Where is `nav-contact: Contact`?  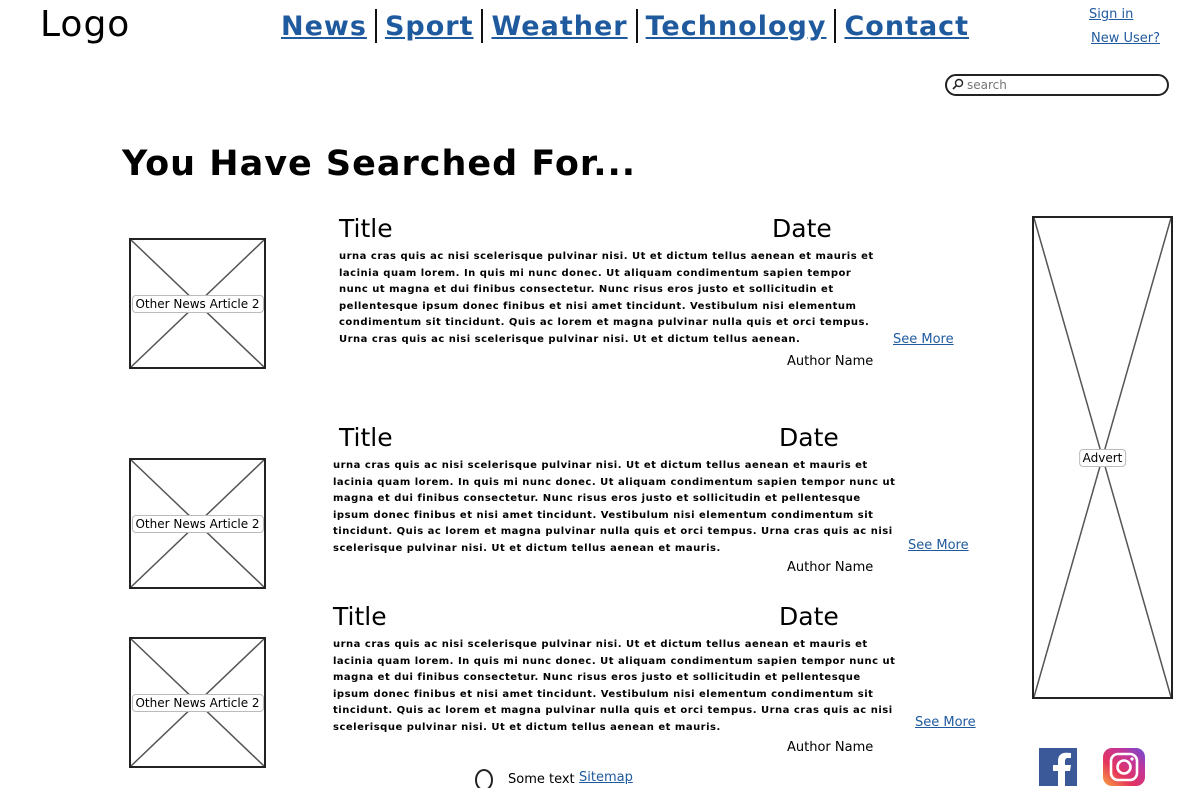
nav-contact: Contact is located at coordinates (906, 26).